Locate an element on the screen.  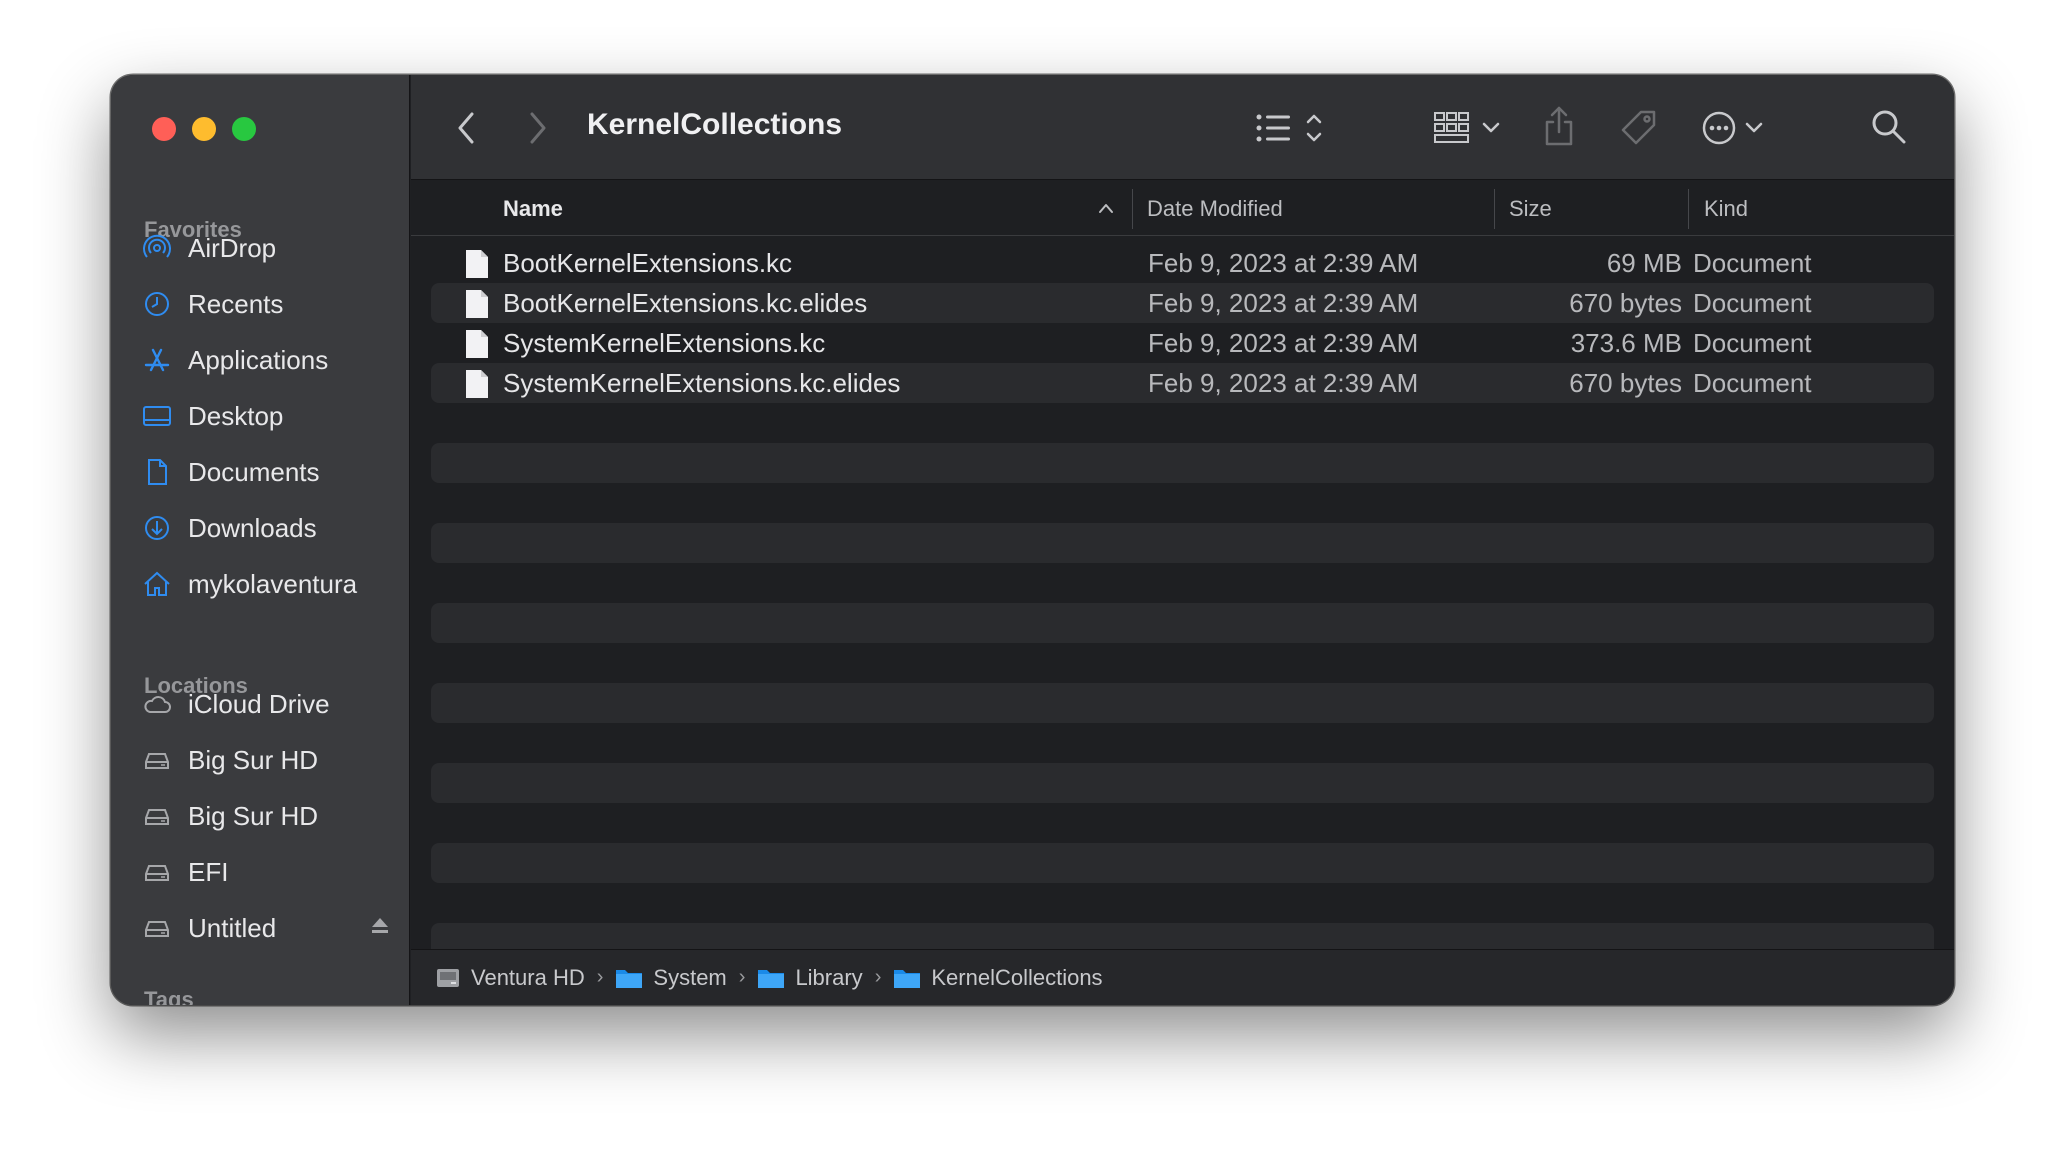
sidebar-item-label: iCloud Drive is located at coordinates (259, 703).